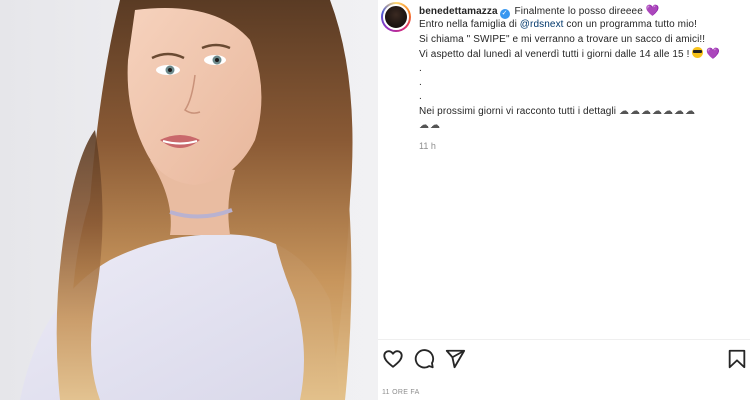 Image resolution: width=750 pixels, height=400 pixels. What do you see at coordinates (427, 146) in the screenshot?
I see `caption-relative-time: 11 h` at bounding box center [427, 146].